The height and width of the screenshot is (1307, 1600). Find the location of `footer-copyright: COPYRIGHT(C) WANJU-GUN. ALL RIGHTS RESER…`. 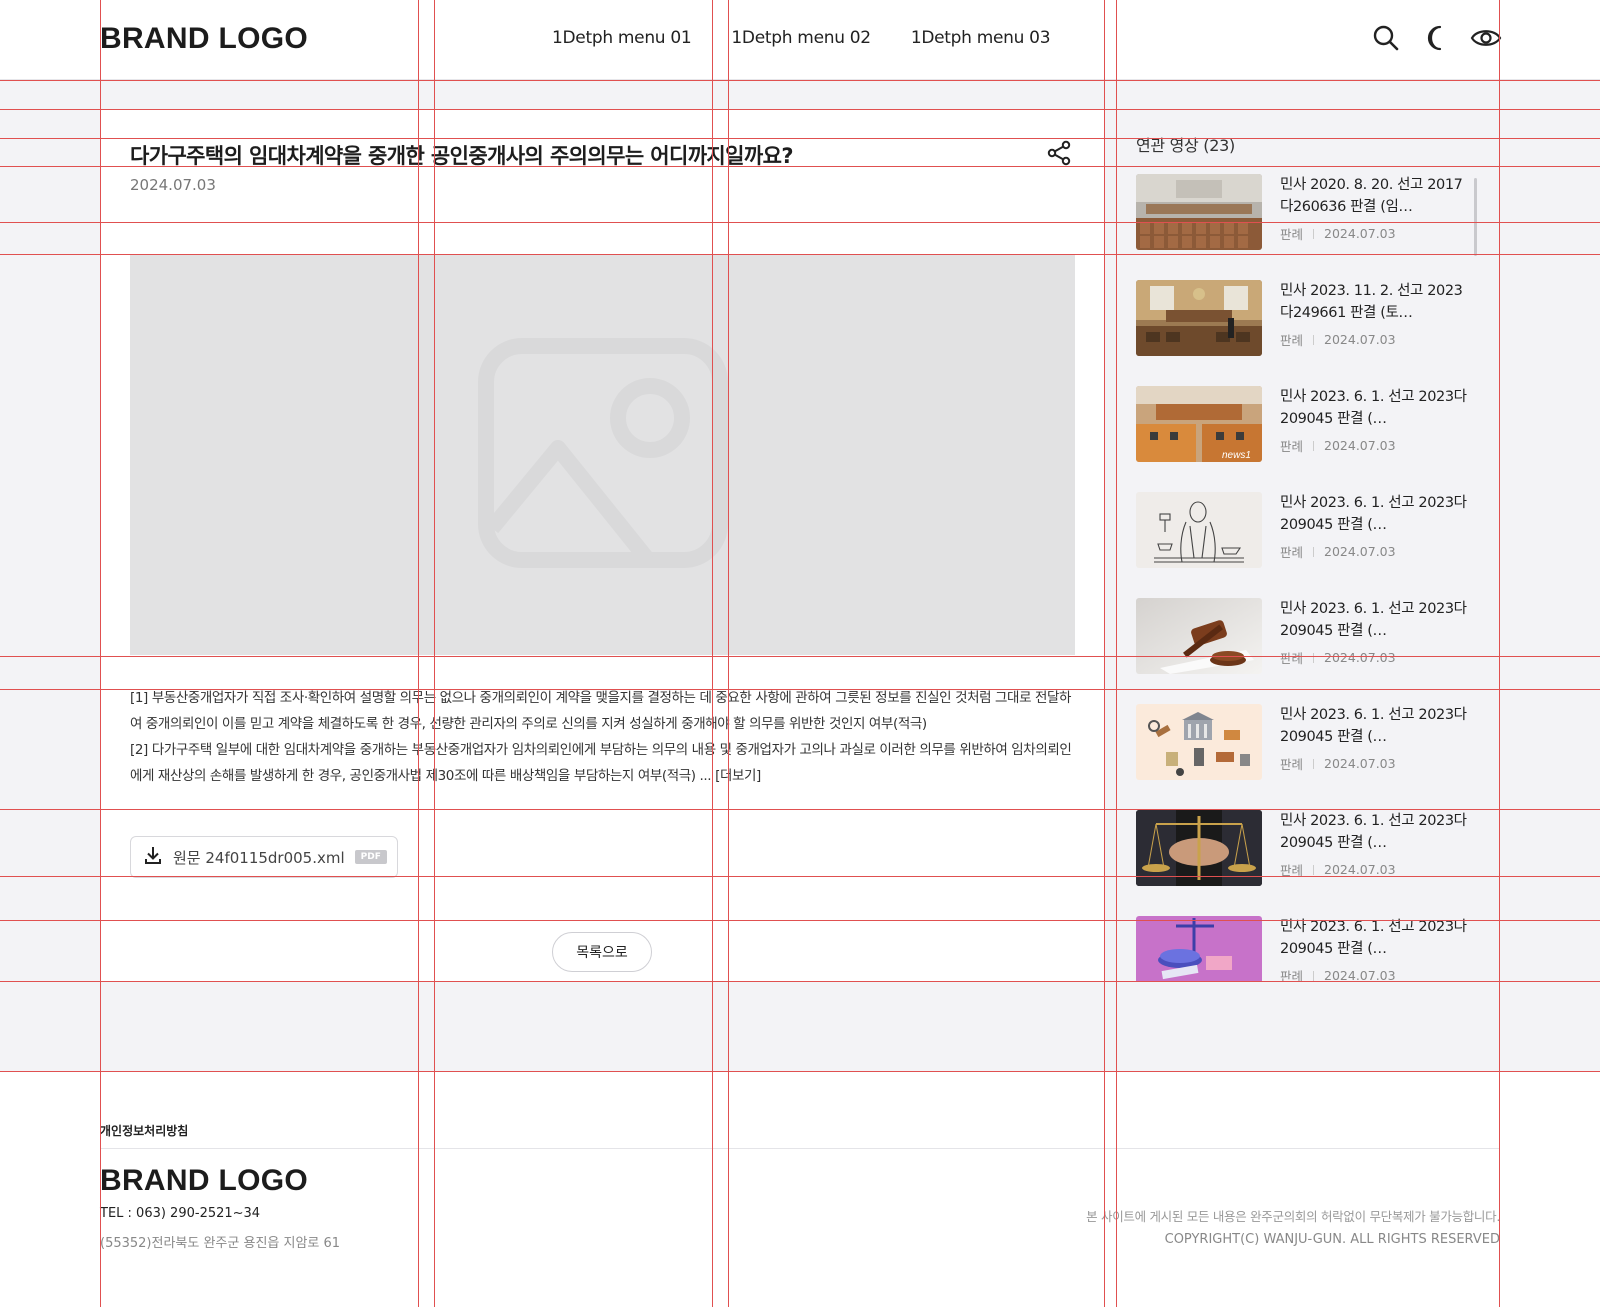

footer-copyright: COPYRIGHT(C) WANJU-GUN. ALL RIGHTS RESER… is located at coordinates (1332, 1239).